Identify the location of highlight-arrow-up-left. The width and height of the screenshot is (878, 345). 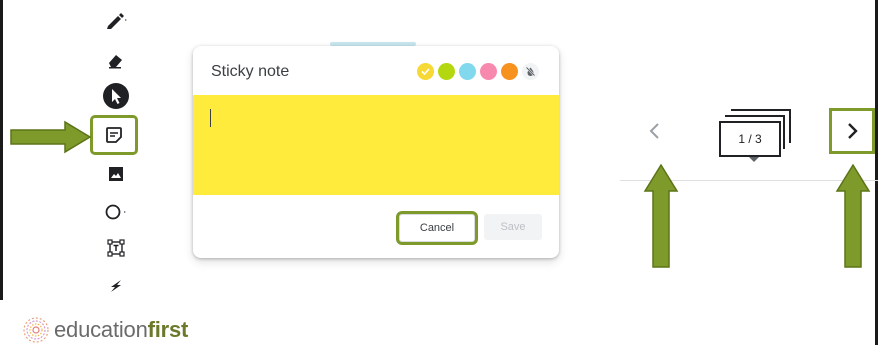
(661, 215).